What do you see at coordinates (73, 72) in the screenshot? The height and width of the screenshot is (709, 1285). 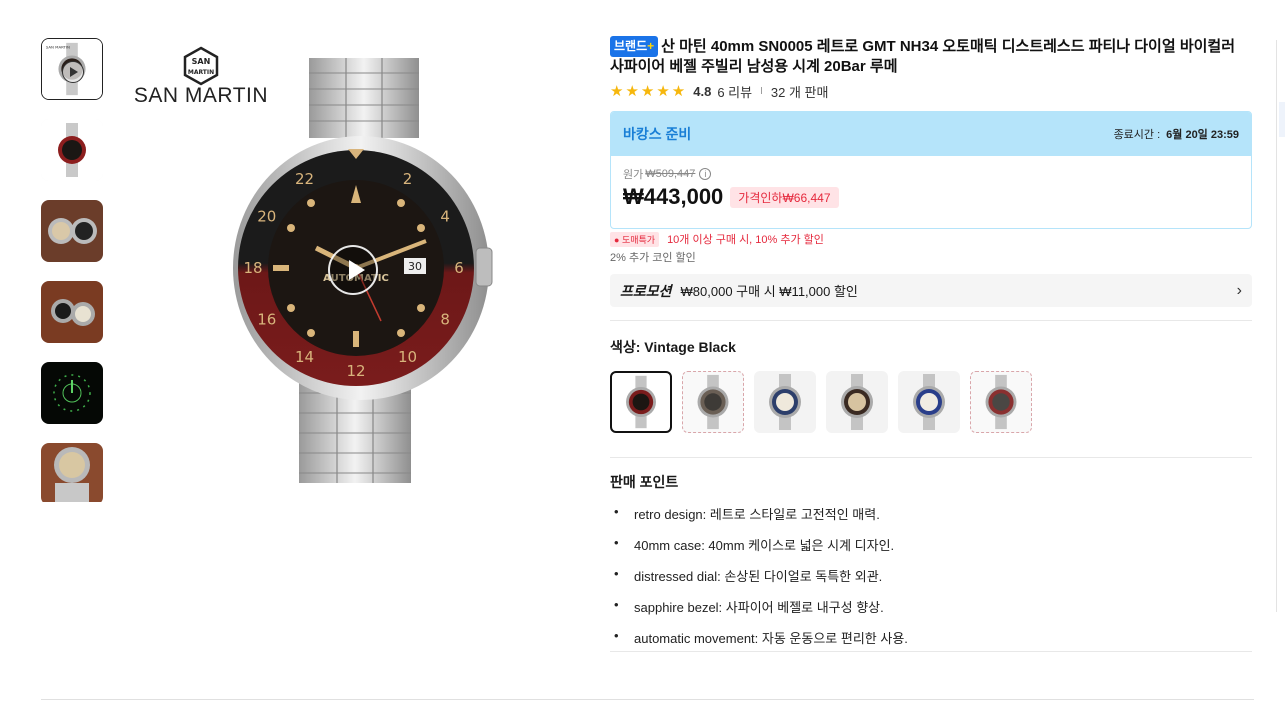 I see `play-icon` at bounding box center [73, 72].